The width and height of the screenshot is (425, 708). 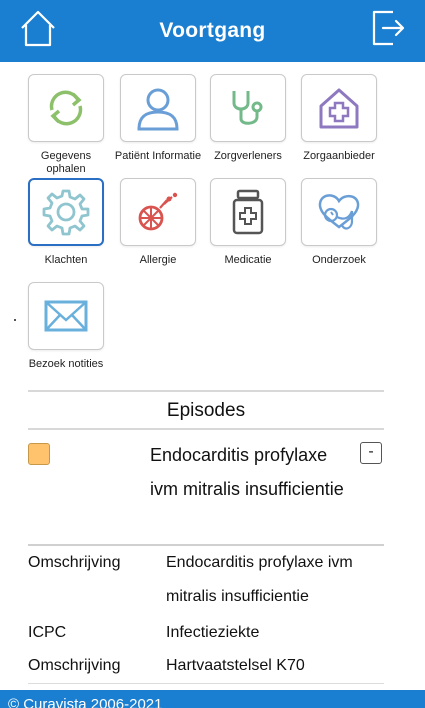 I want to click on episode-color-swatch, so click(x=39, y=454).